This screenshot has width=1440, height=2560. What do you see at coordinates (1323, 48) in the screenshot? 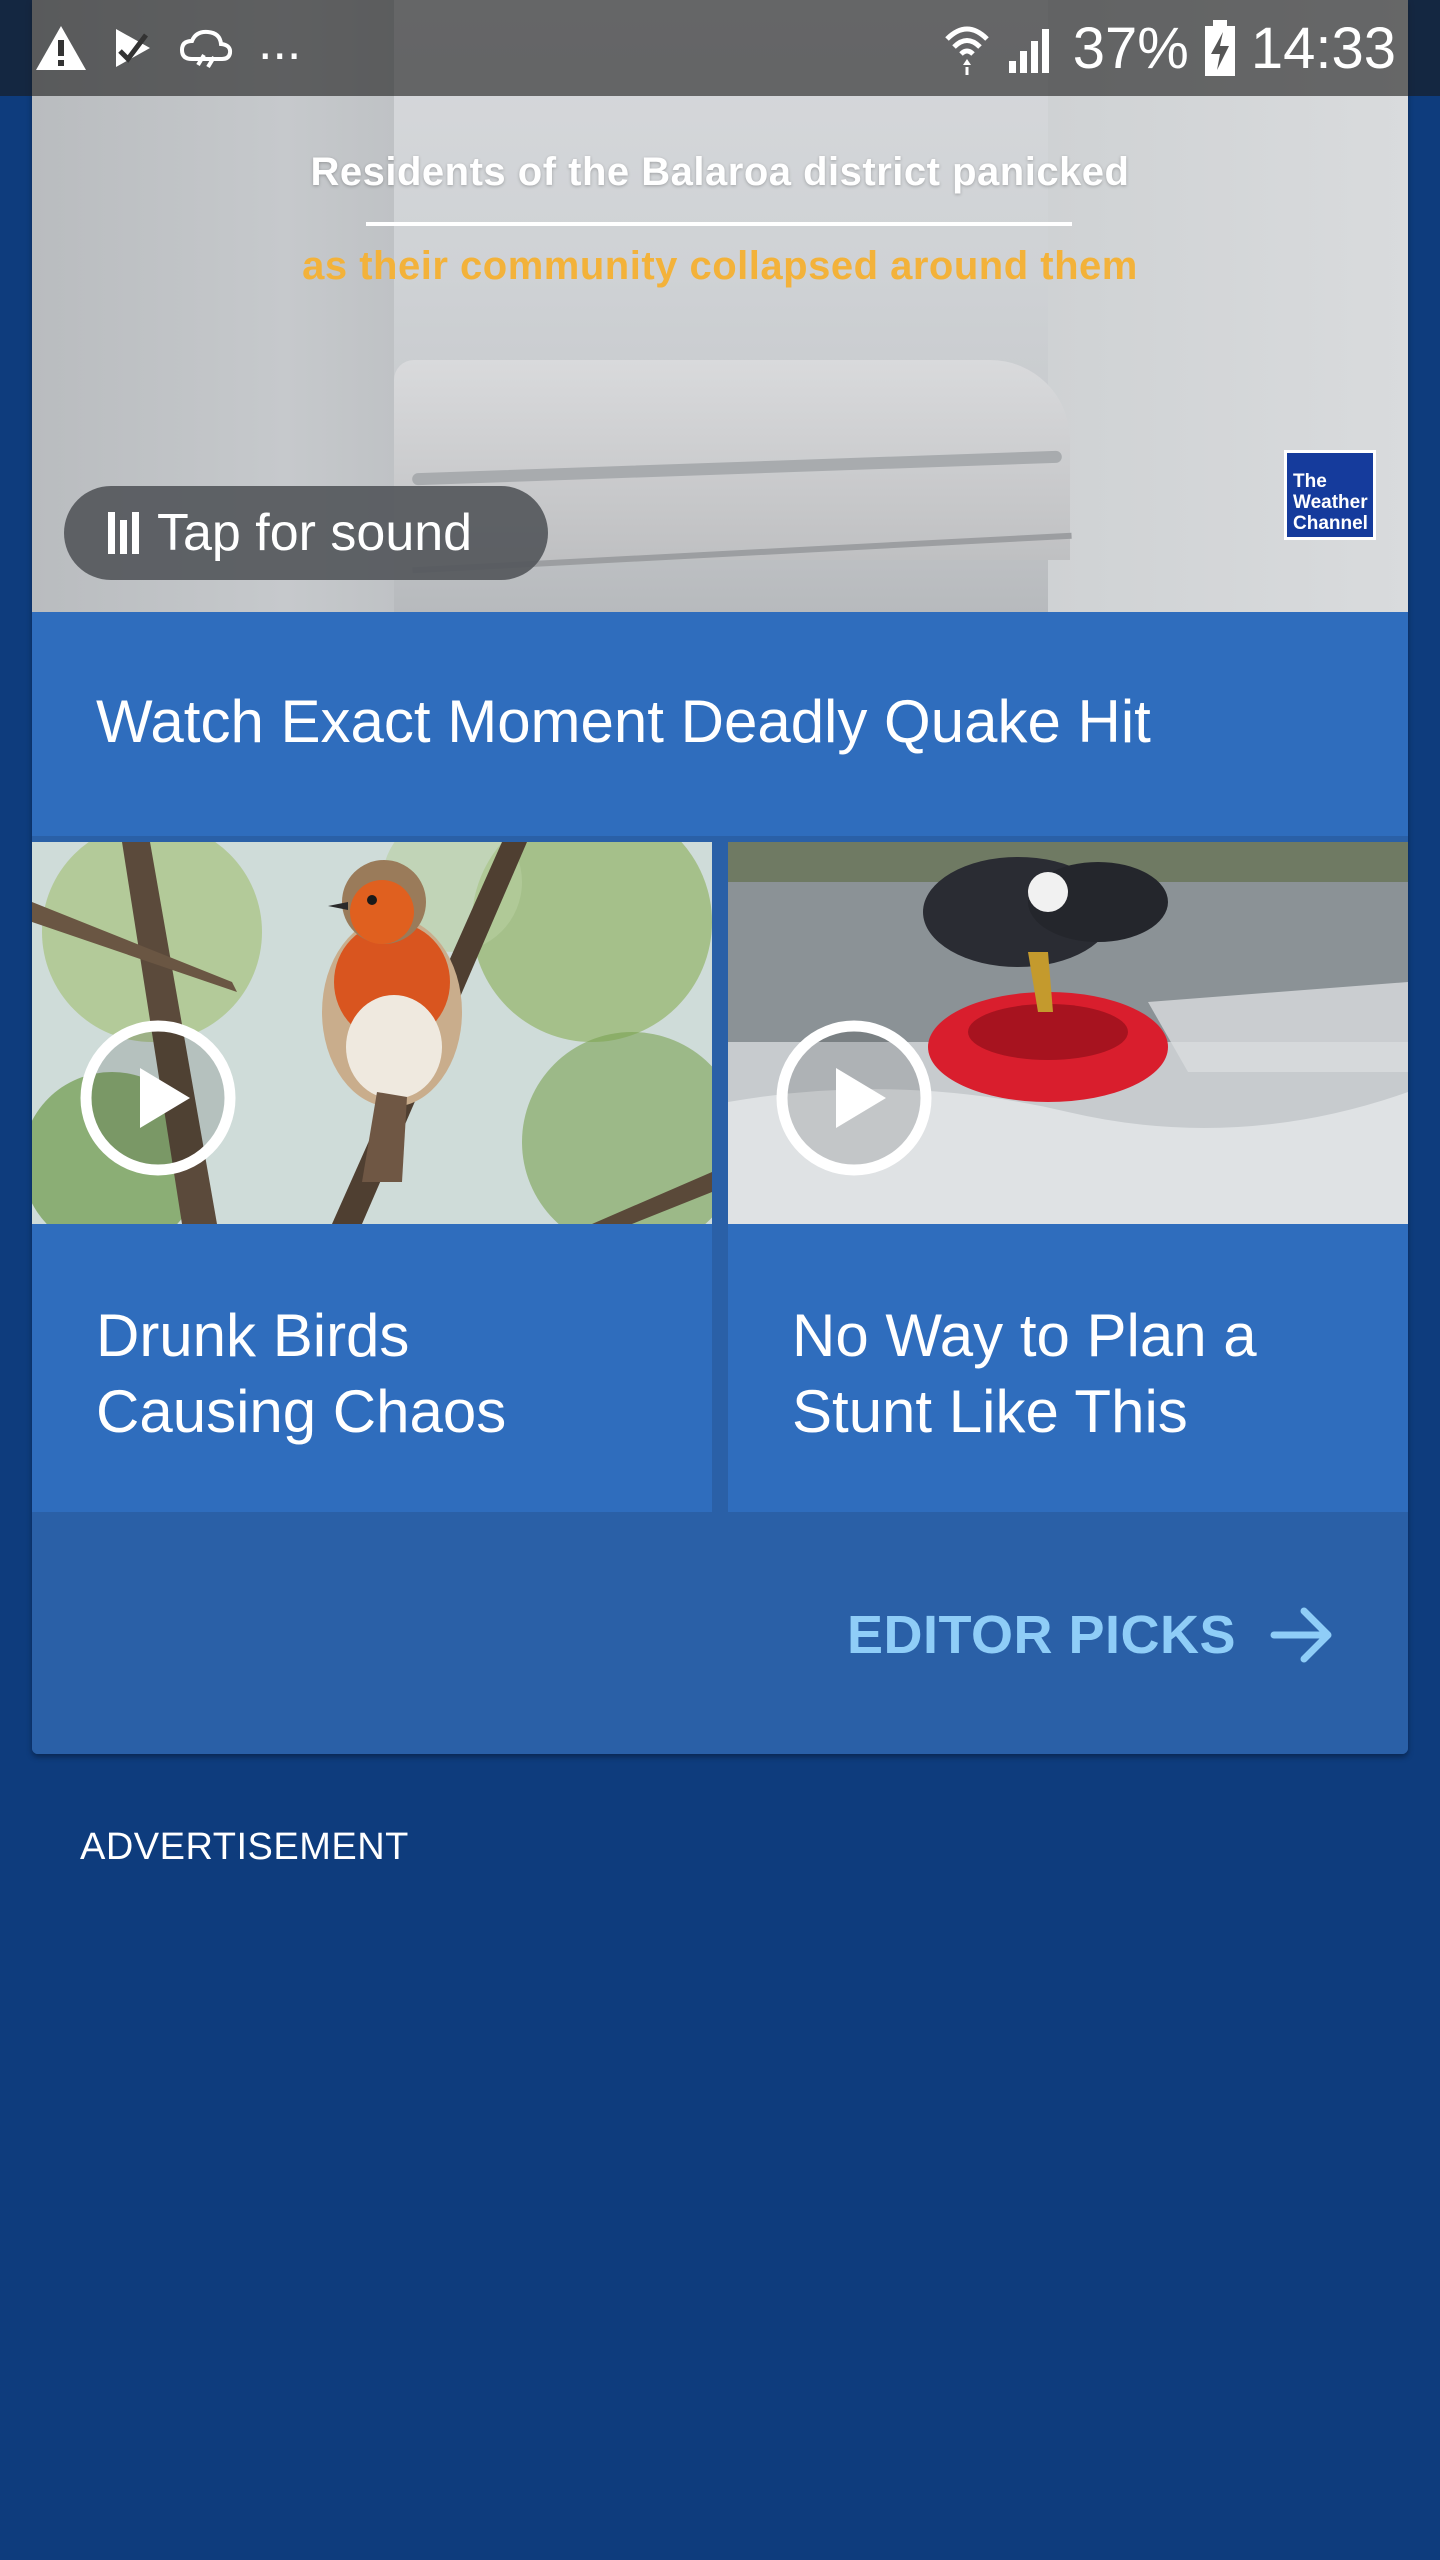
I see `clock: 14:33` at bounding box center [1323, 48].